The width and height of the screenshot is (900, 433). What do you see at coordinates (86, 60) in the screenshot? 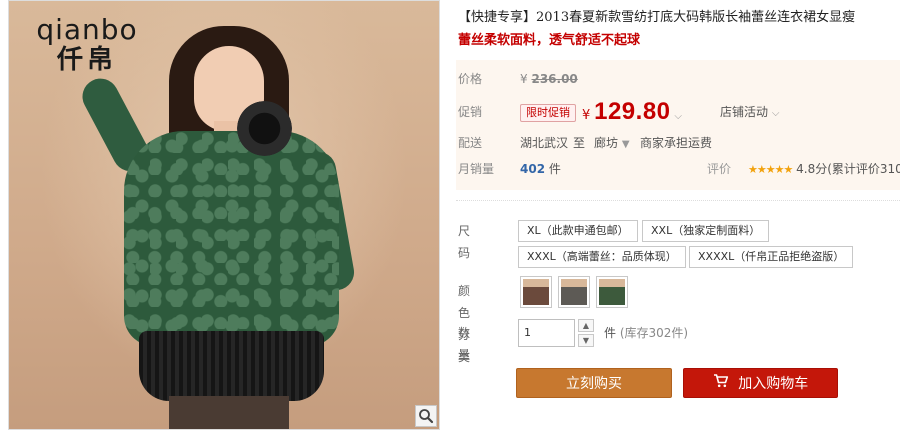
I see `brand-logo-chinese: 仟帛` at bounding box center [86, 60].